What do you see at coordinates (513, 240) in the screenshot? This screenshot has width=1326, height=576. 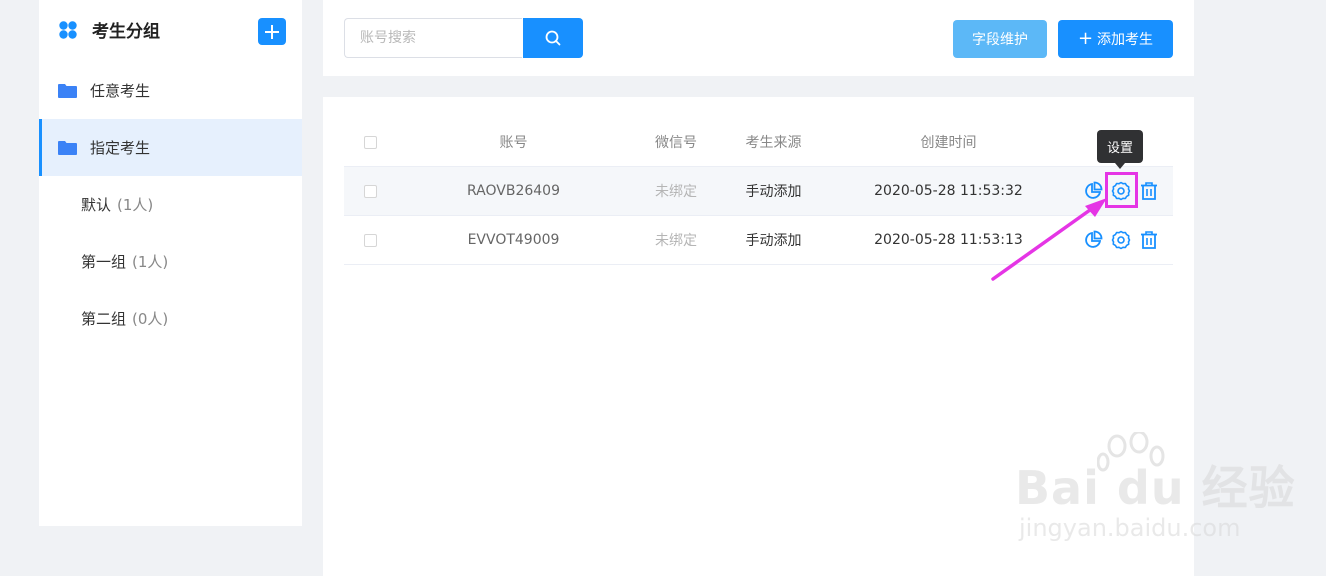 I see `account-cell: EVVOT49009` at bounding box center [513, 240].